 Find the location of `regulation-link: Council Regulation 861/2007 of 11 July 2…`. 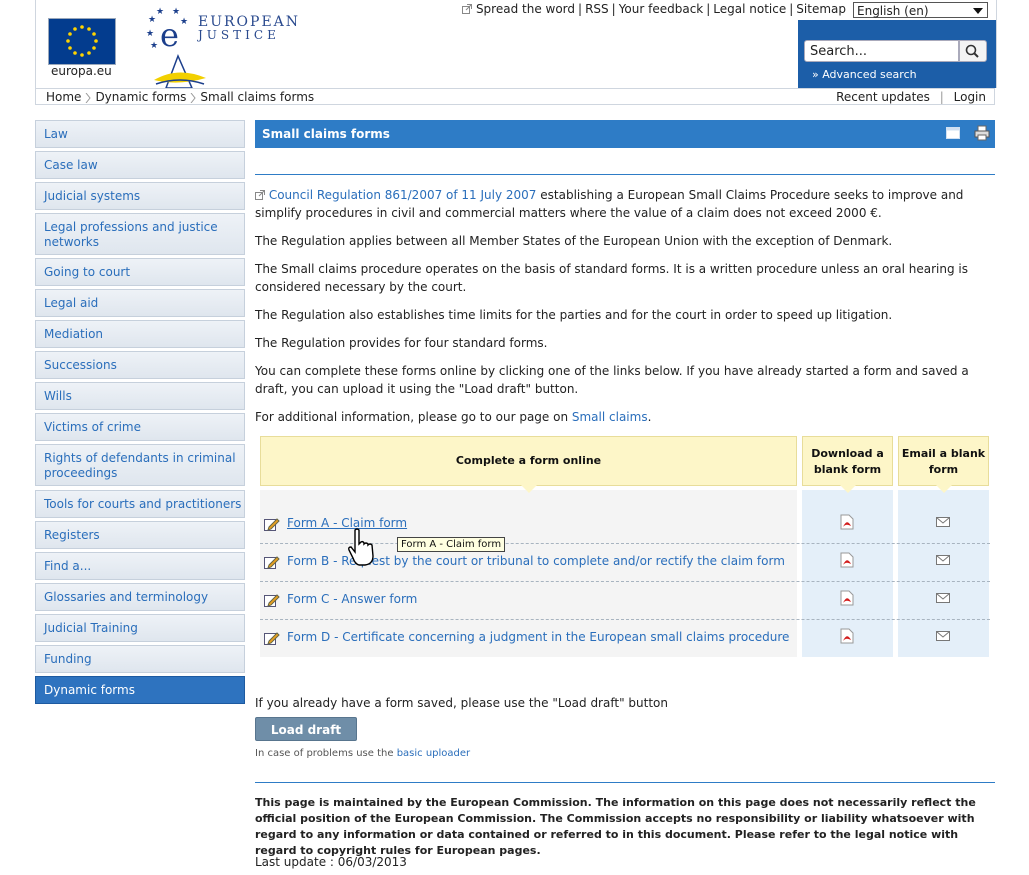

regulation-link: Council Regulation 861/2007 of 11 July 2… is located at coordinates (403, 195).